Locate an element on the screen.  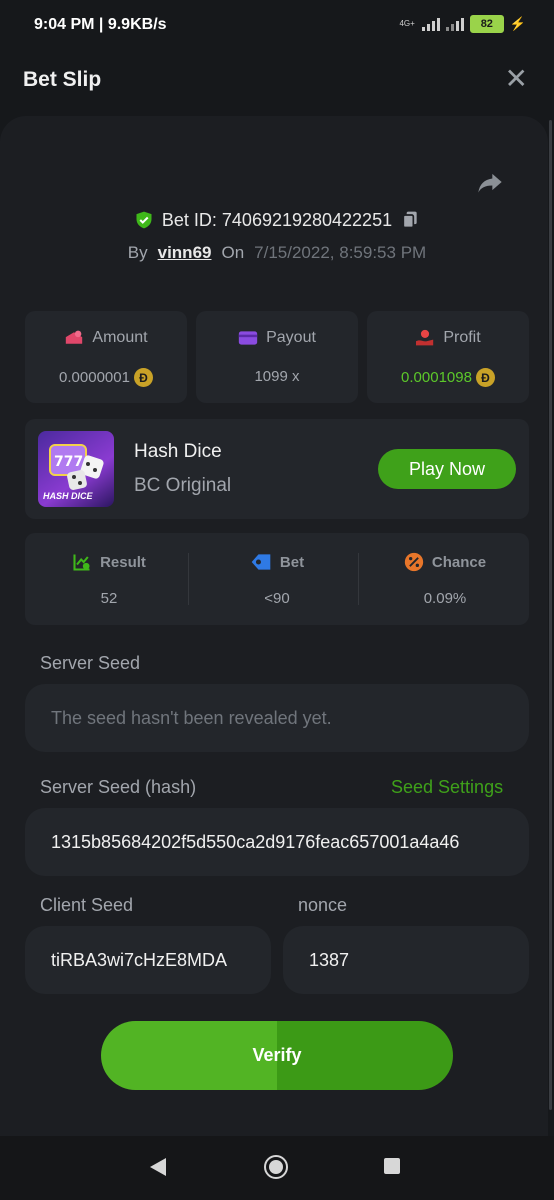
amount-icon is located at coordinates (74, 337).